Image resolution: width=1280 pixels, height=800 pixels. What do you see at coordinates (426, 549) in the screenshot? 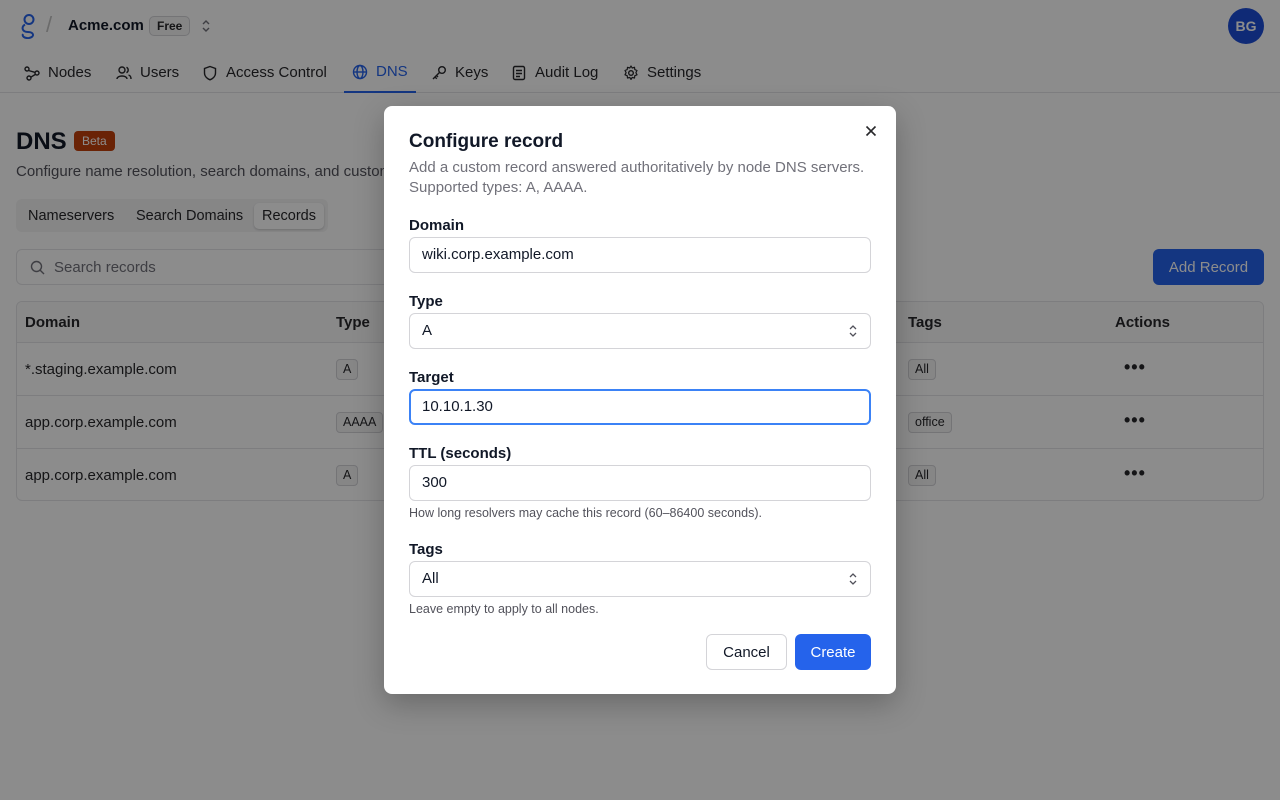
I see `tags-label: Tags` at bounding box center [426, 549].